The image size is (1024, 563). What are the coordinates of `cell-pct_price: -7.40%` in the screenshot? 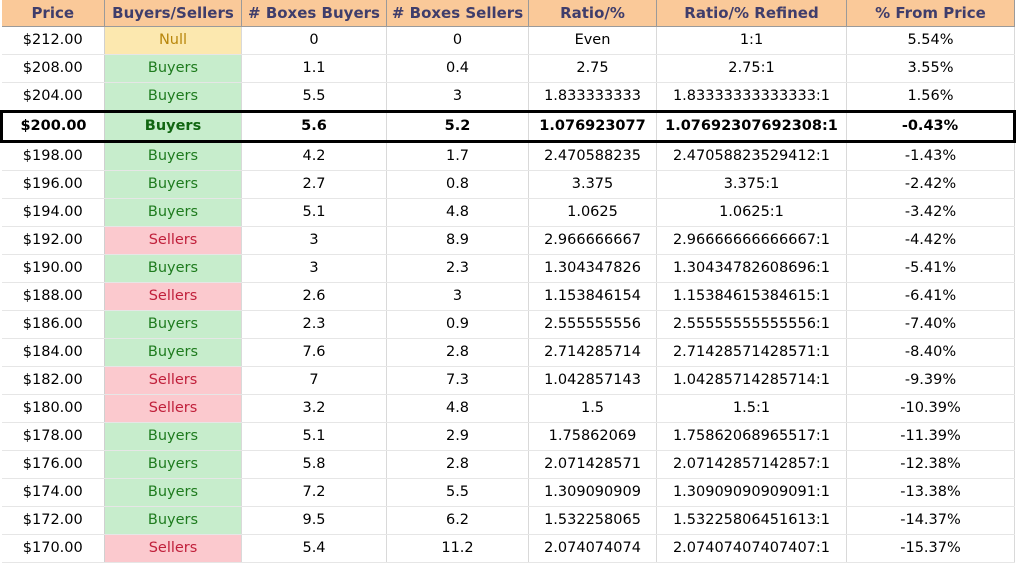 It's located at (930, 324).